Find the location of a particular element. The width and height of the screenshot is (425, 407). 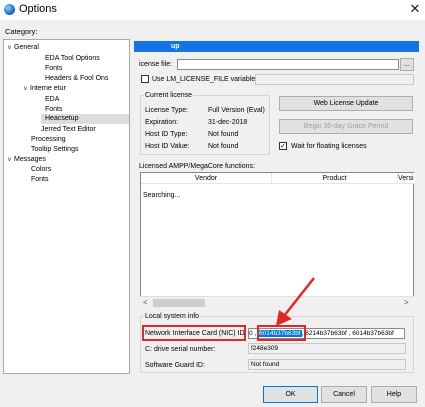

host-id-type-label: Host ID Type: is located at coordinates (166, 134).